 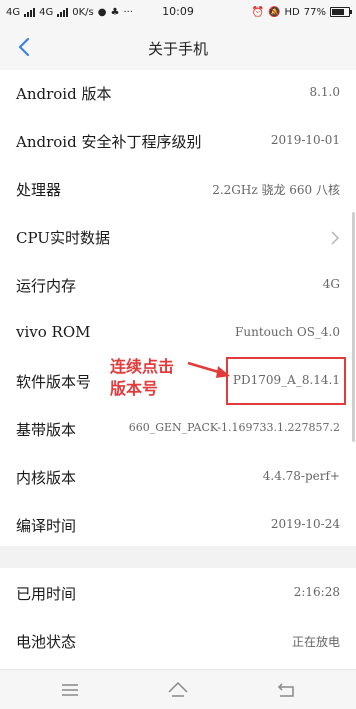 What do you see at coordinates (353, 327) in the screenshot?
I see `scrollbar` at bounding box center [353, 327].